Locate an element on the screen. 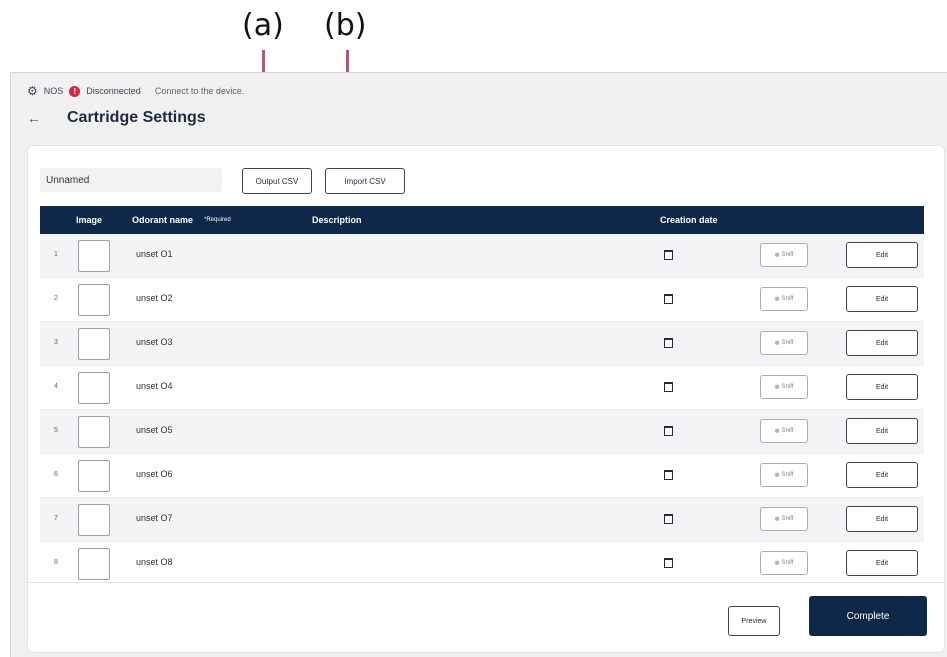 The image size is (947, 657). table-row: 4 unset O4 ❁ Sniff Edit is located at coordinates (482, 388).